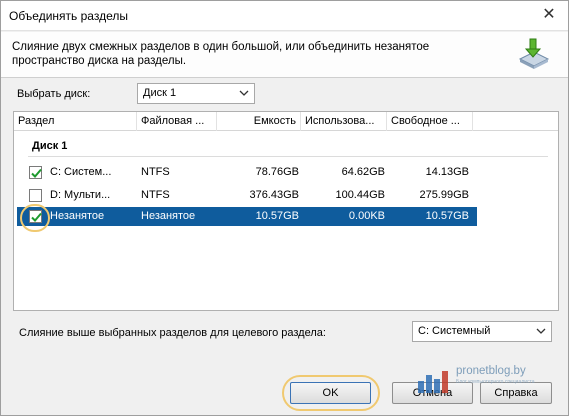 The width and height of the screenshot is (569, 416). I want to click on disk-select-value: Диск 1, so click(160, 93).